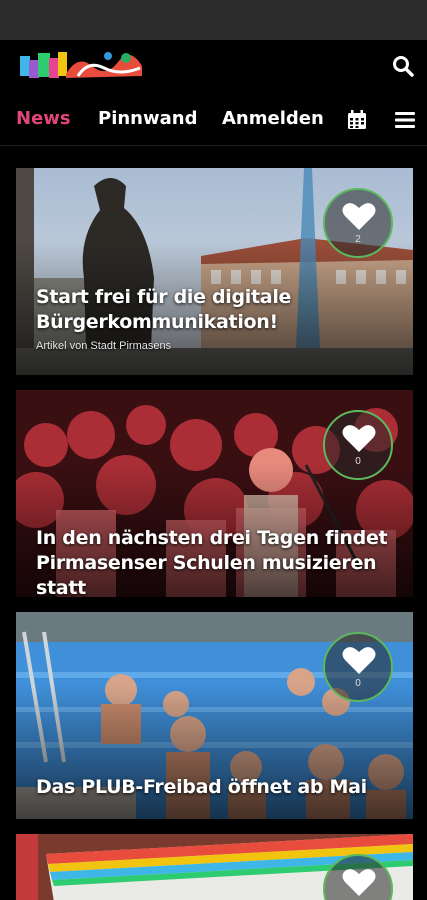 Image resolution: width=427 pixels, height=900 pixels. What do you see at coordinates (213, 20) in the screenshot?
I see `status-bar` at bounding box center [213, 20].